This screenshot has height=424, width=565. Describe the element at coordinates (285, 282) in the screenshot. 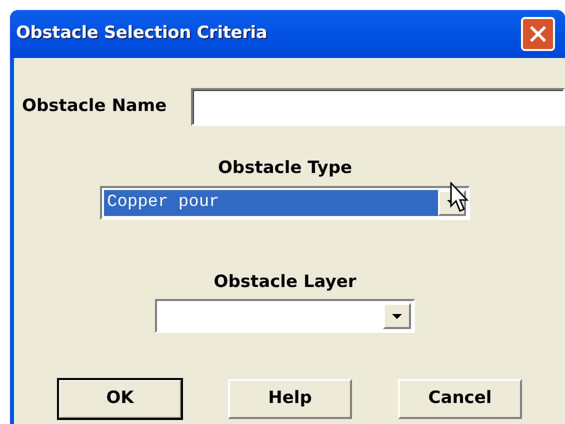

I see `field-label: Obstacle Layer` at that location.